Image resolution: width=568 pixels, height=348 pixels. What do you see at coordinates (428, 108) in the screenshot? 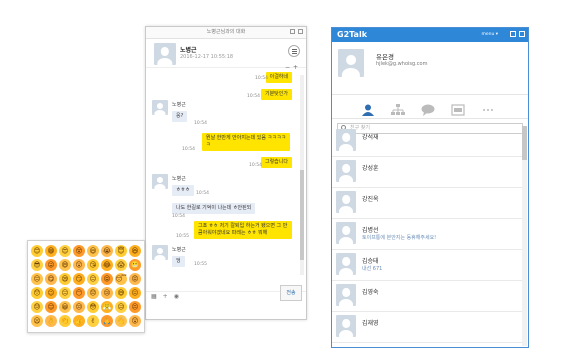
I see `chat-icon` at bounding box center [428, 108].